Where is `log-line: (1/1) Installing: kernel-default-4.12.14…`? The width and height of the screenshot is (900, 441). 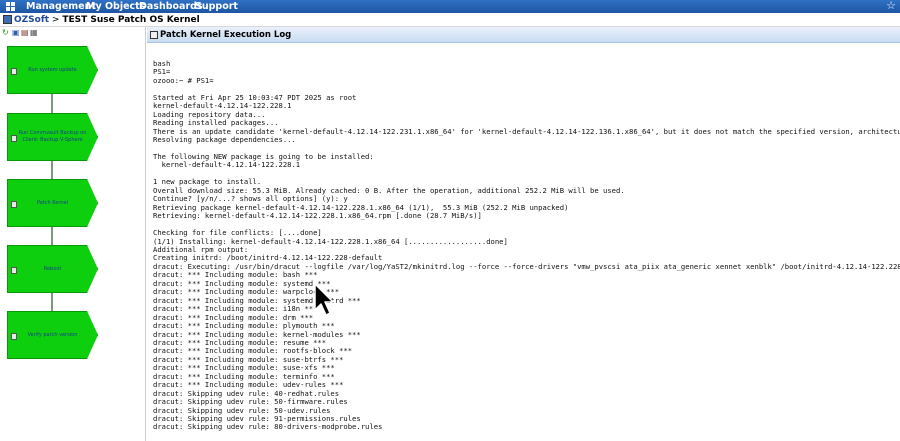 log-line: (1/1) Installing: kernel-default-4.12.14… is located at coordinates (330, 241).